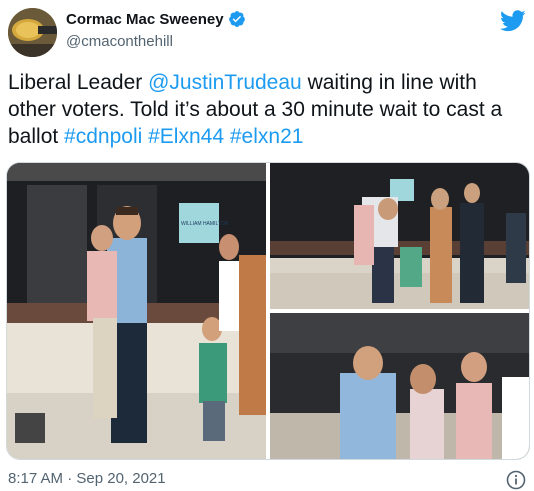  What do you see at coordinates (513, 21) in the screenshot?
I see `twitter-bird-icon` at bounding box center [513, 21].